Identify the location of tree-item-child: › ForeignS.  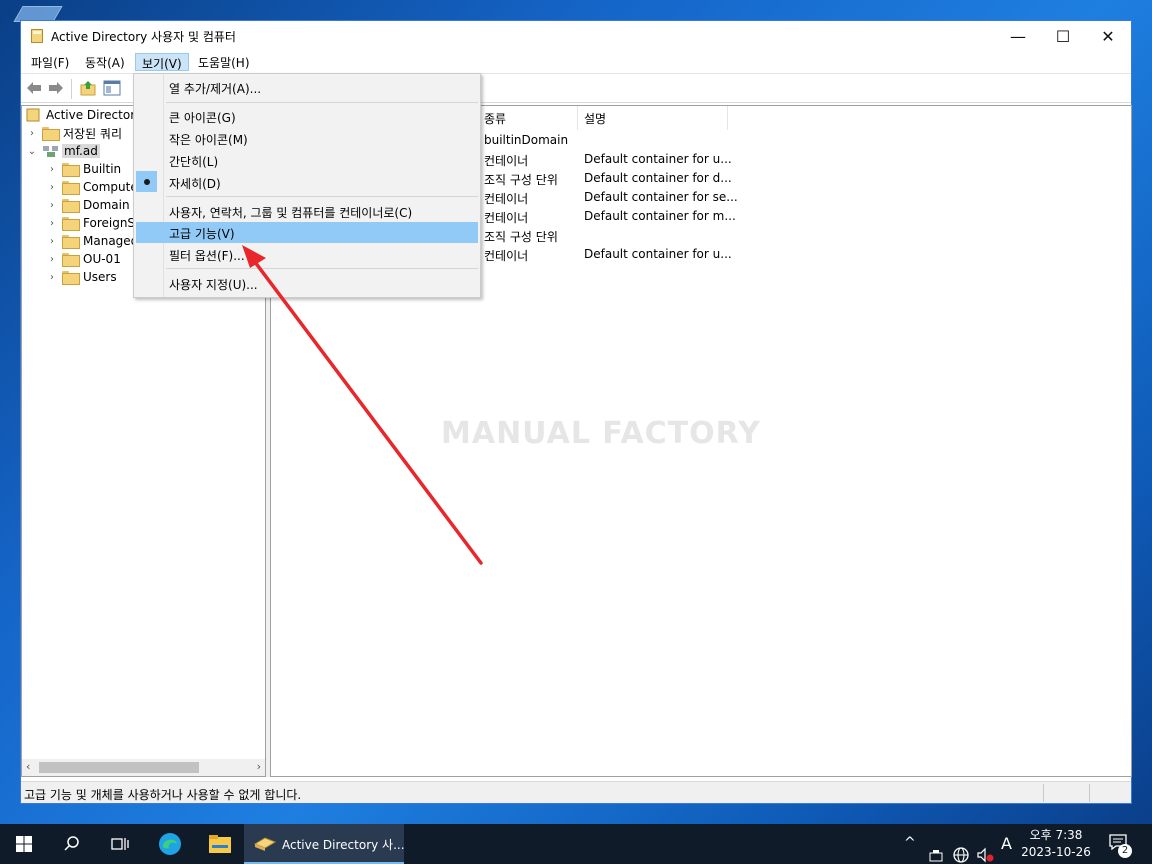
(90, 223).